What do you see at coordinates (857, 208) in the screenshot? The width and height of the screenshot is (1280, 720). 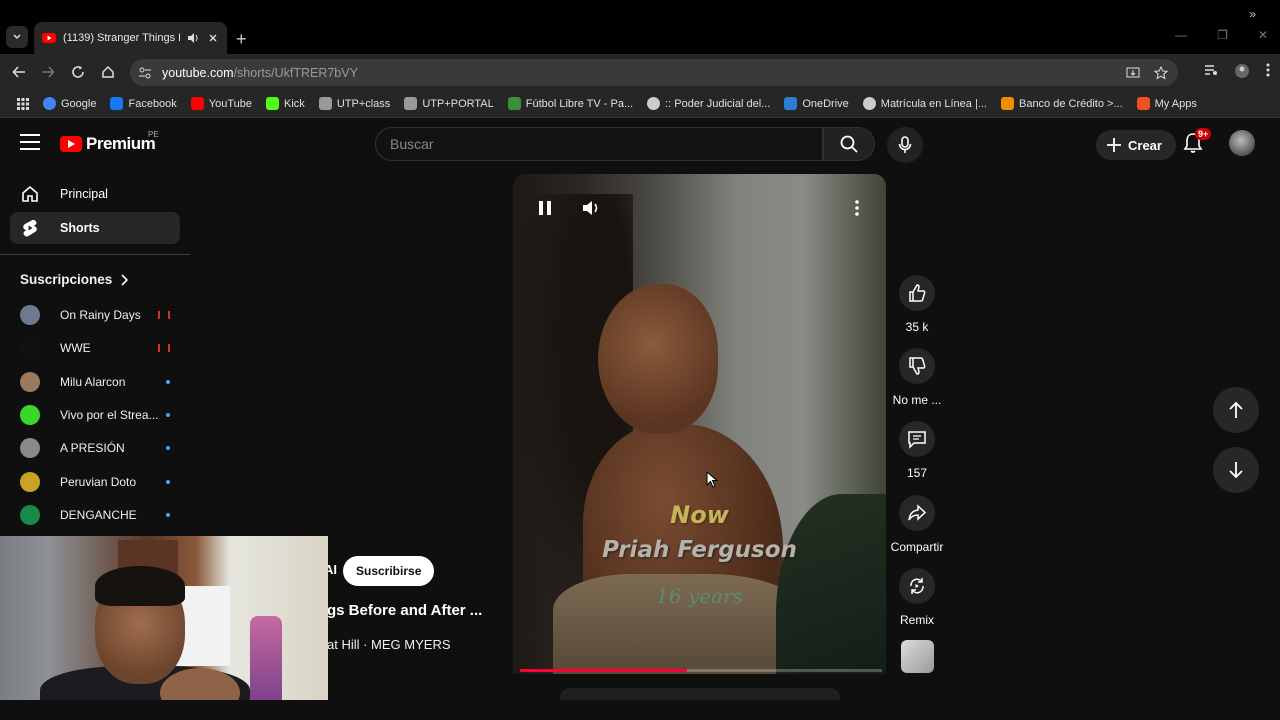 I see `video-more-options` at bounding box center [857, 208].